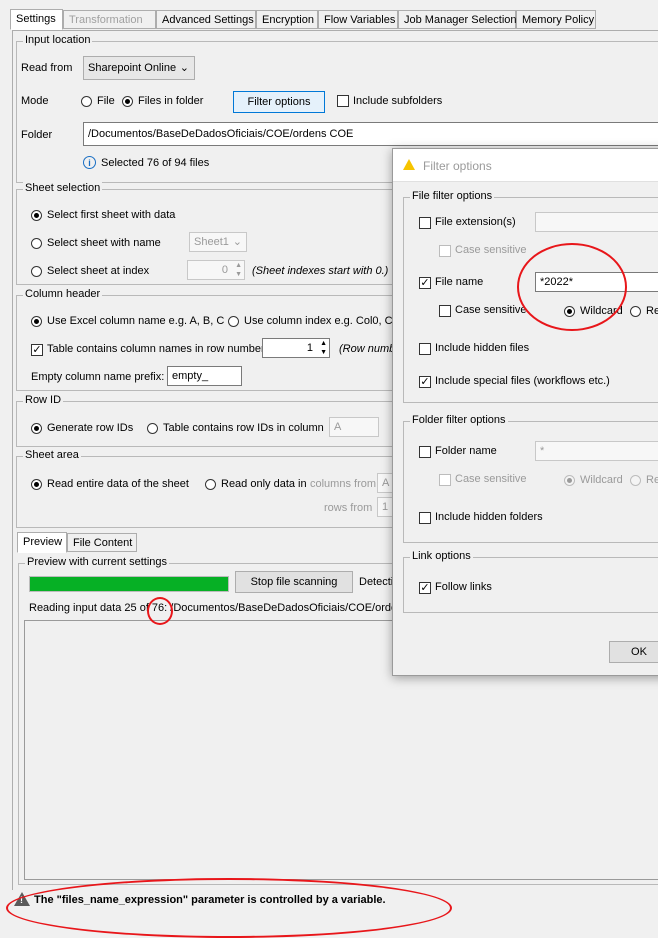 The height and width of the screenshot is (938, 658). What do you see at coordinates (525, 165) in the screenshot?
I see `dialog-titlebar: Filter options` at bounding box center [525, 165].